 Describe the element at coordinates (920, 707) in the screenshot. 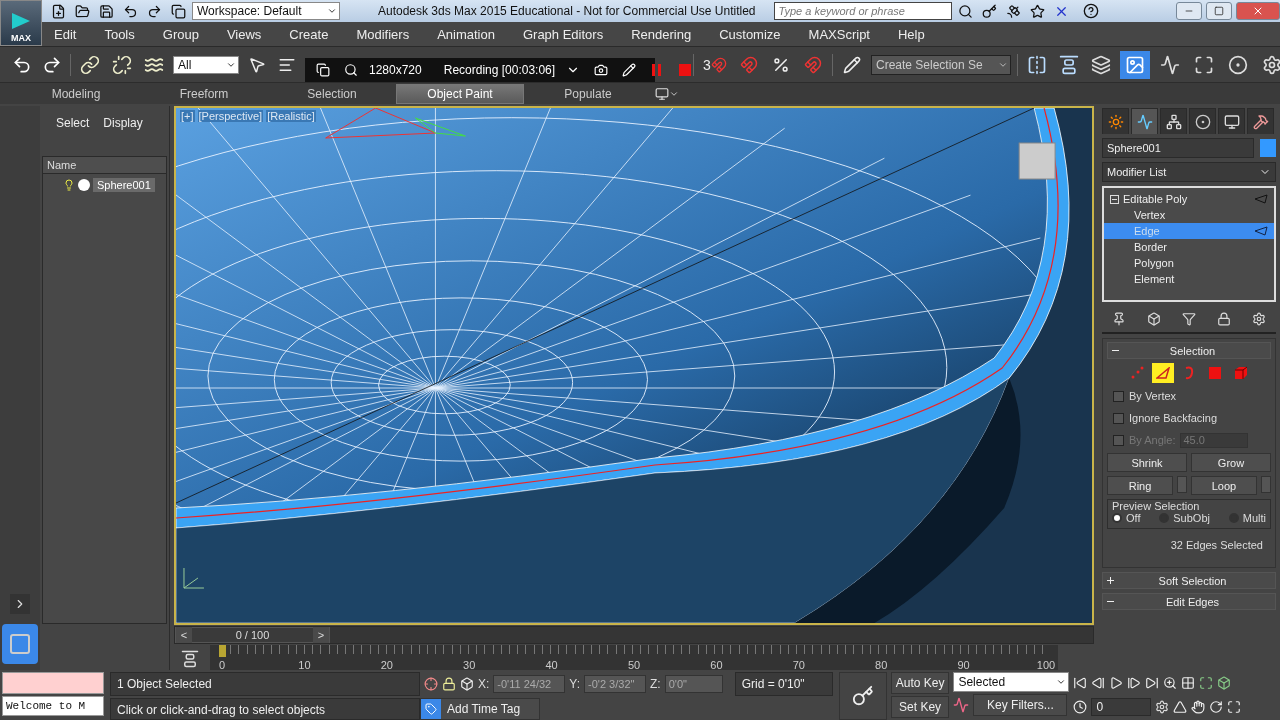

I see `set-key-button: Set Key` at that location.